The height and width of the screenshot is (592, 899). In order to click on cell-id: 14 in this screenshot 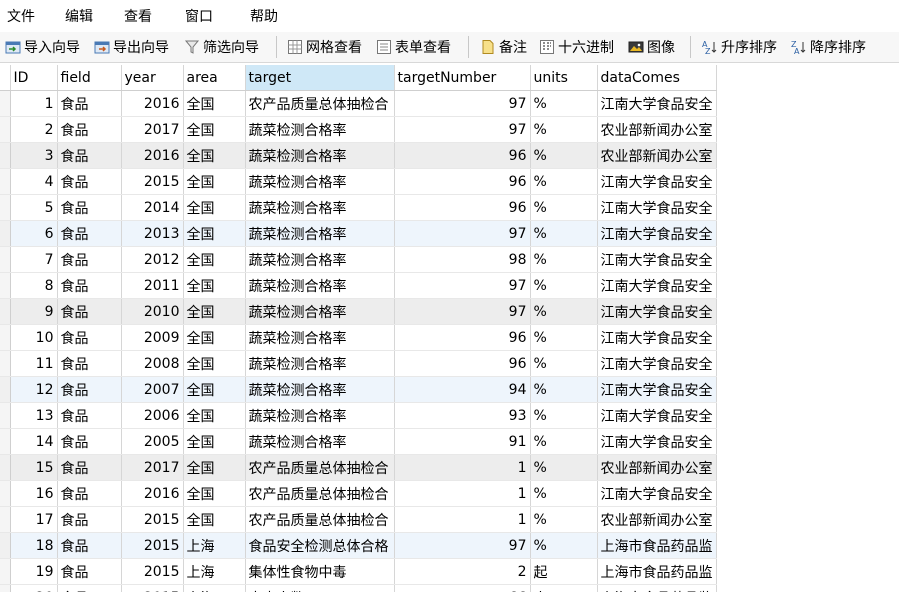, I will do `click(34, 441)`.